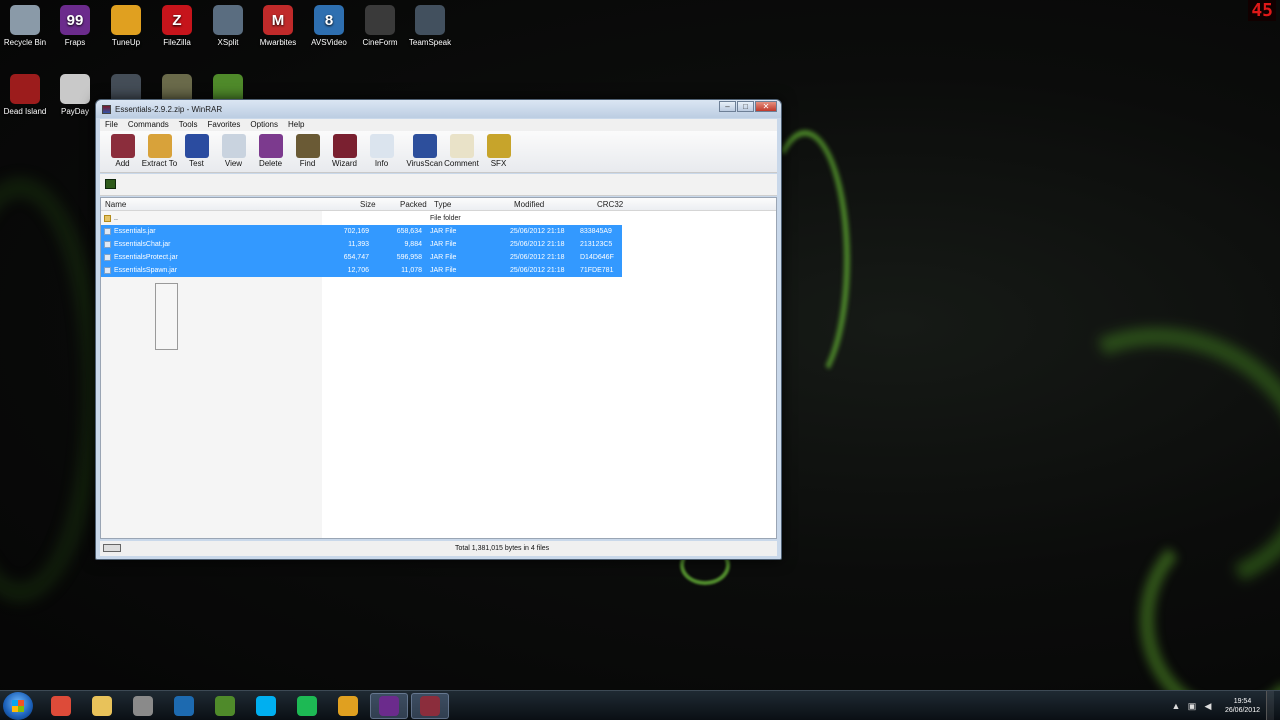 Image resolution: width=1280 pixels, height=720 pixels. Describe the element at coordinates (381, 163) in the screenshot. I see `toolbar-label: Info` at that location.